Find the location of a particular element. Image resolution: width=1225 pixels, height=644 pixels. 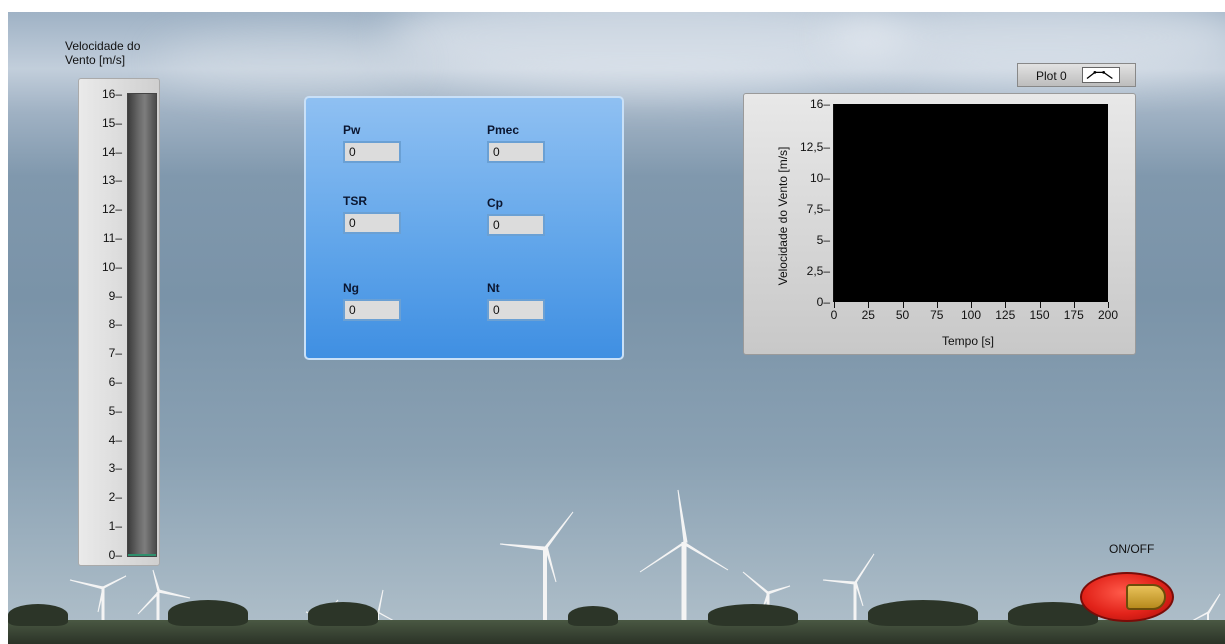

nt-label: Nt is located at coordinates (493, 288).